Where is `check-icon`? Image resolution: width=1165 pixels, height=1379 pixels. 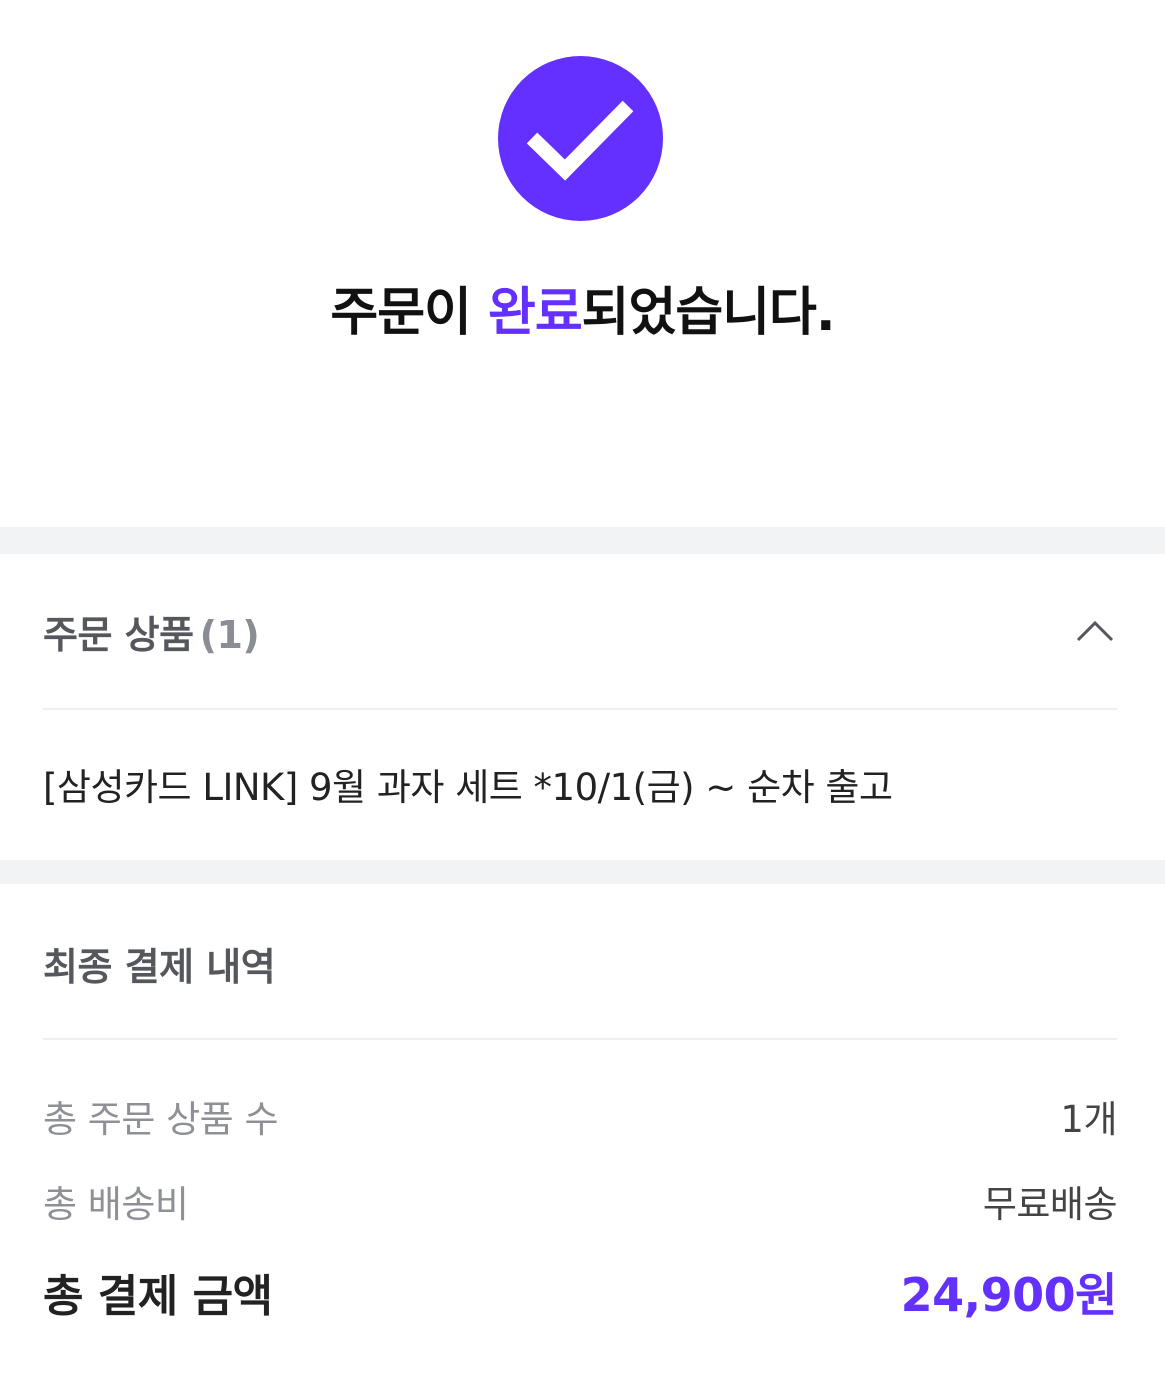
check-icon is located at coordinates (580, 138).